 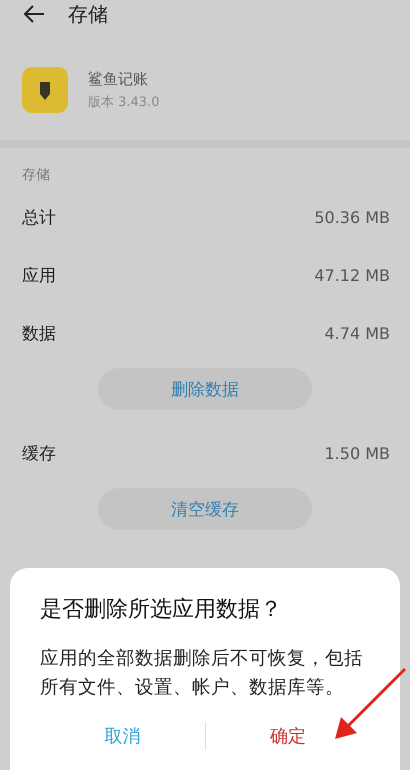 What do you see at coordinates (118, 79) in the screenshot?
I see `app-name: 鲨鱼记账` at bounding box center [118, 79].